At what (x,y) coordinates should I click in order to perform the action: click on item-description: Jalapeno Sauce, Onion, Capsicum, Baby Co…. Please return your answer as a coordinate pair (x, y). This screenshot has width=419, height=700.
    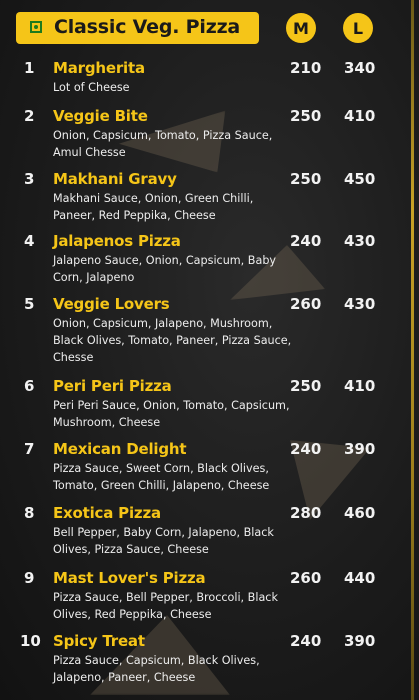
    Looking at the image, I should click on (165, 269).